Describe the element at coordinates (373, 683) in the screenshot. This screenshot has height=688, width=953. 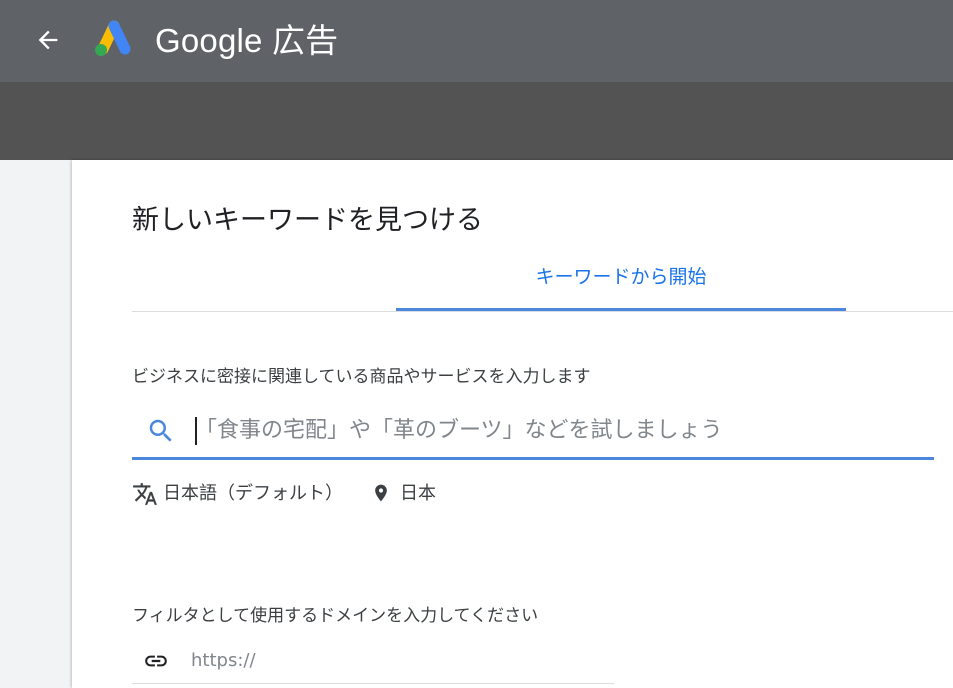
I see `domain-input-underline` at that location.